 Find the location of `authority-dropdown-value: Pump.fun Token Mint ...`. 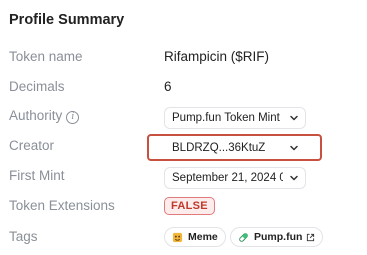

authority-dropdown-value: Pump.fun Token Mint ... is located at coordinates (227, 118).